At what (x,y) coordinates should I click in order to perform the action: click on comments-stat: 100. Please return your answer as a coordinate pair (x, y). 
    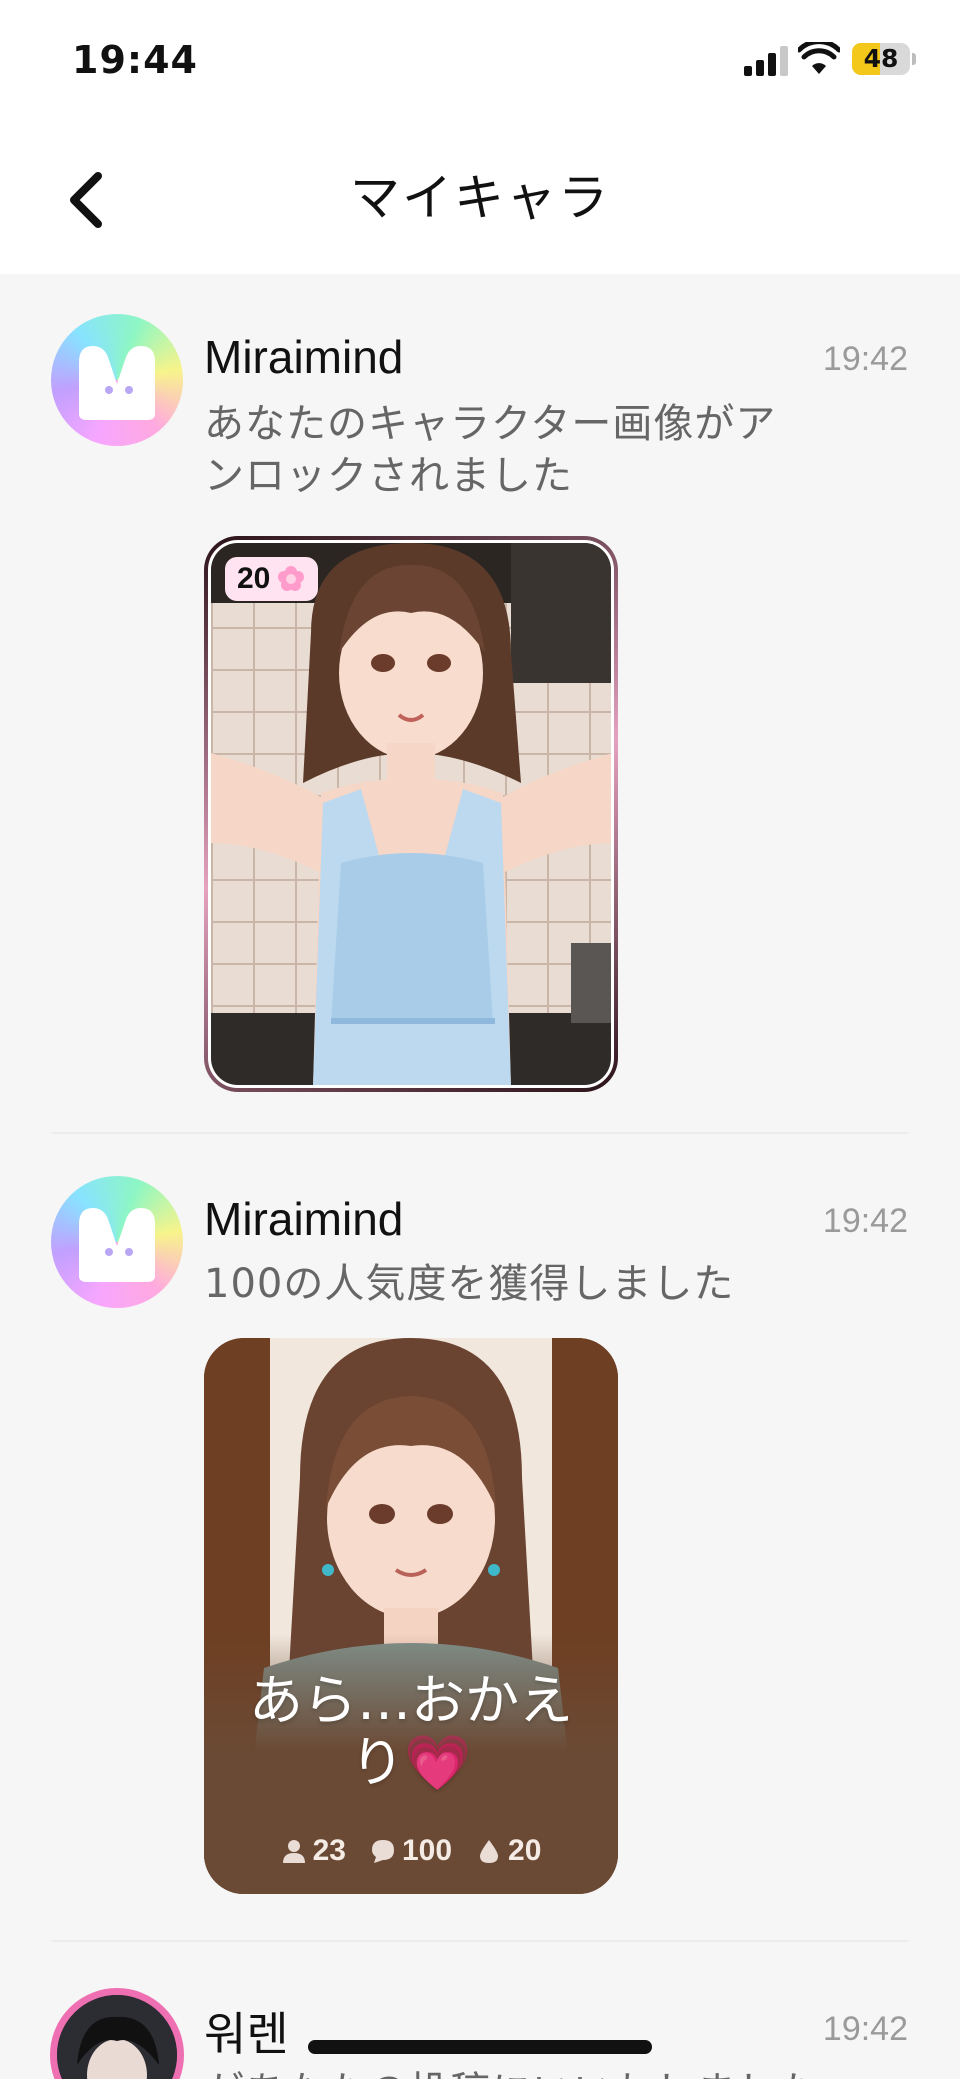
    Looking at the image, I should click on (411, 1851).